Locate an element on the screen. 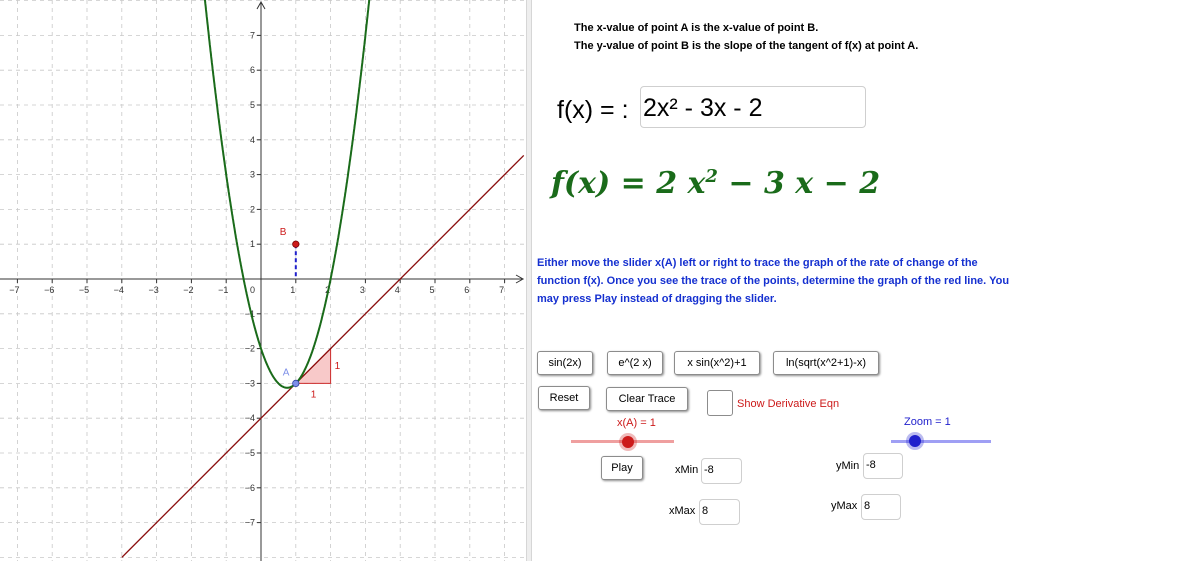 The height and width of the screenshot is (561, 1200). function-display: f(x) = 2 x2 − 3 x − 2 is located at coordinates (715, 183).